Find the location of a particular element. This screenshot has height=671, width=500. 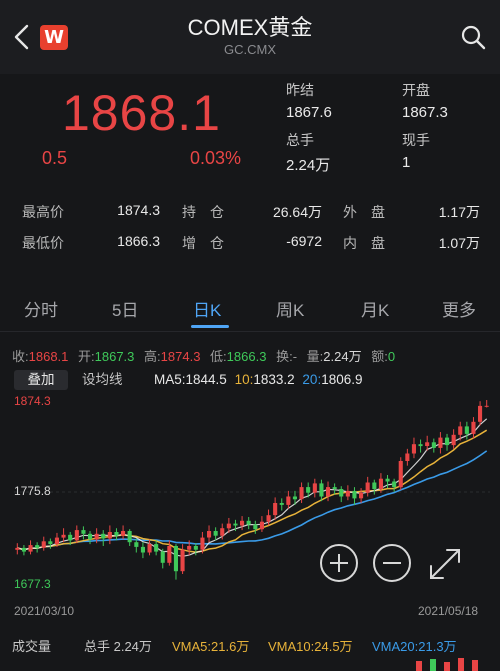

vma20: VMA20:21.3万 is located at coordinates (414, 646).